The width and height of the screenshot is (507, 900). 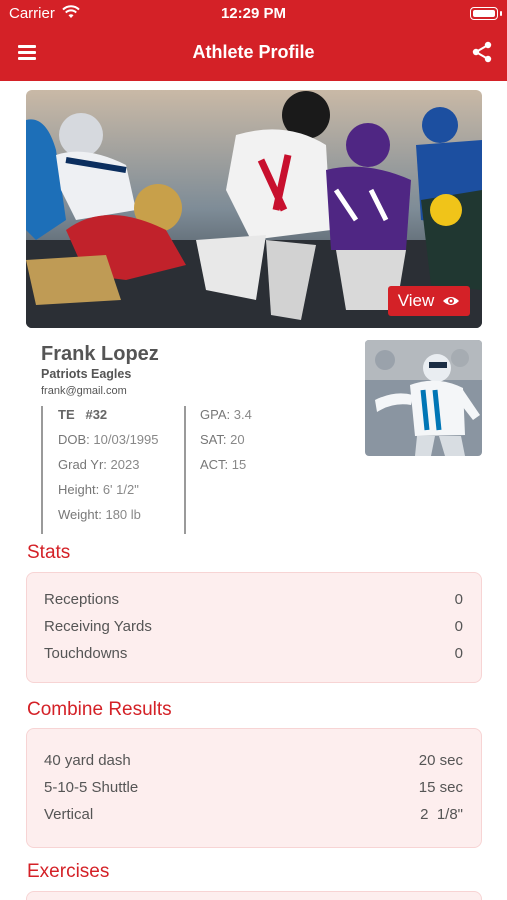 I want to click on sat-value: 20, so click(x=237, y=439).